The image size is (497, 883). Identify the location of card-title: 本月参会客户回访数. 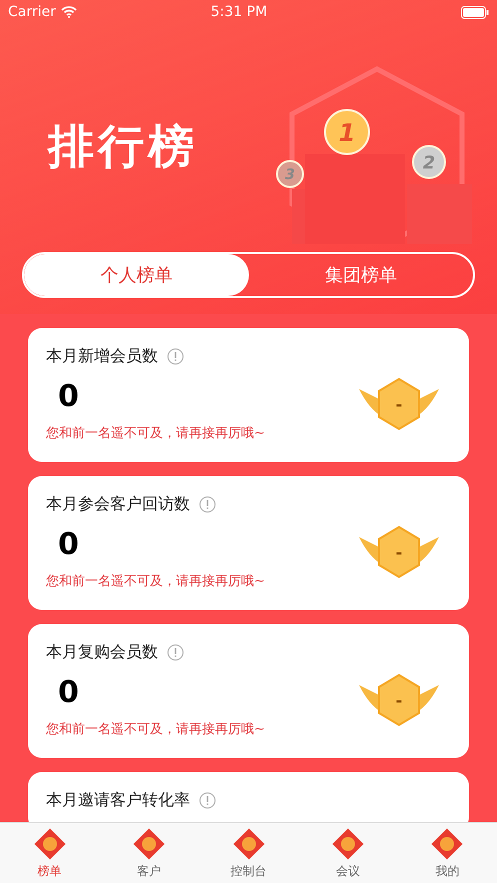
(118, 504).